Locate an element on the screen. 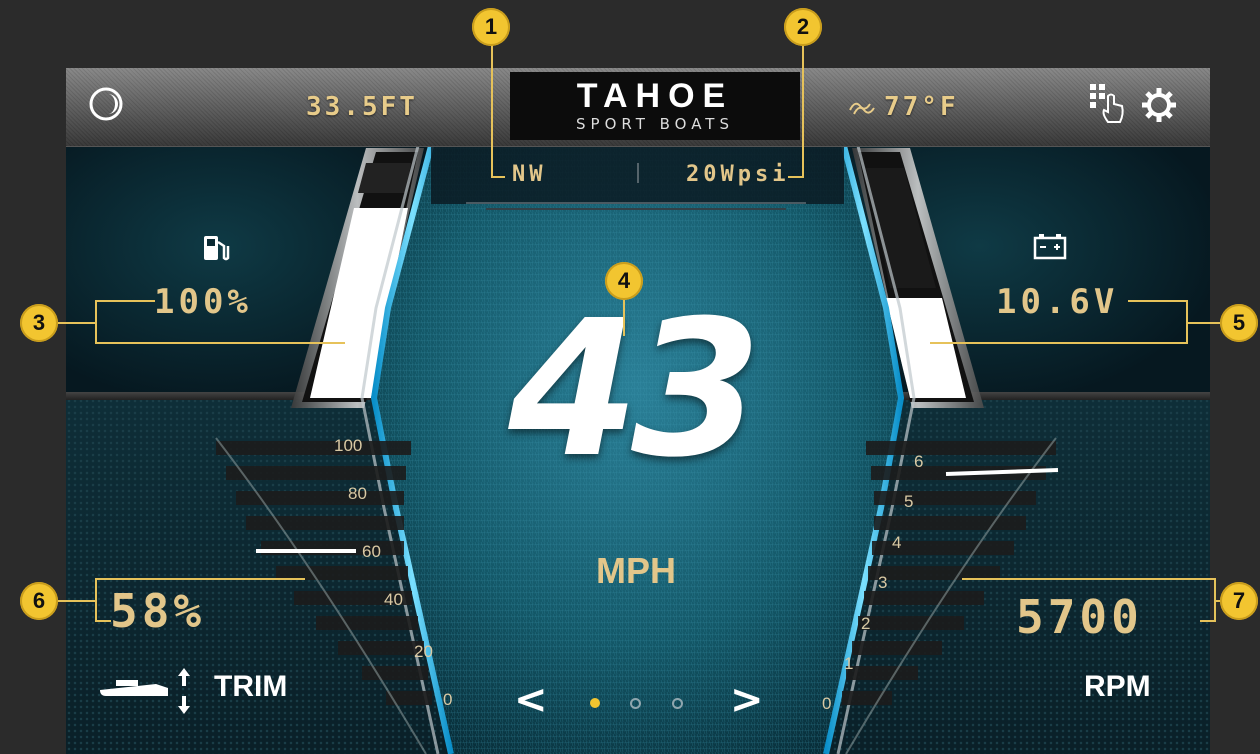 The image size is (1260, 754). callout-4: 4 is located at coordinates (624, 281).